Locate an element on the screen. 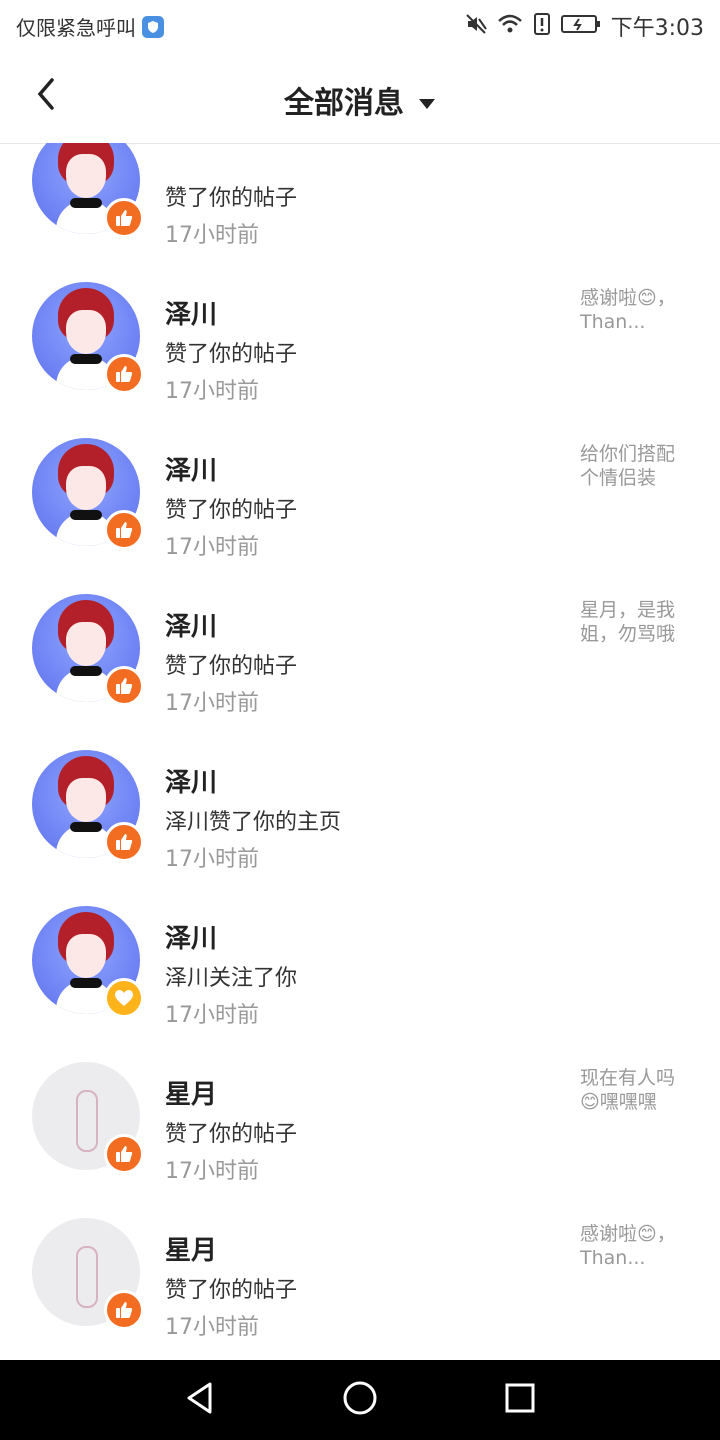 The width and height of the screenshot is (720, 1440). back-triangle-icon is located at coordinates (200, 1400).